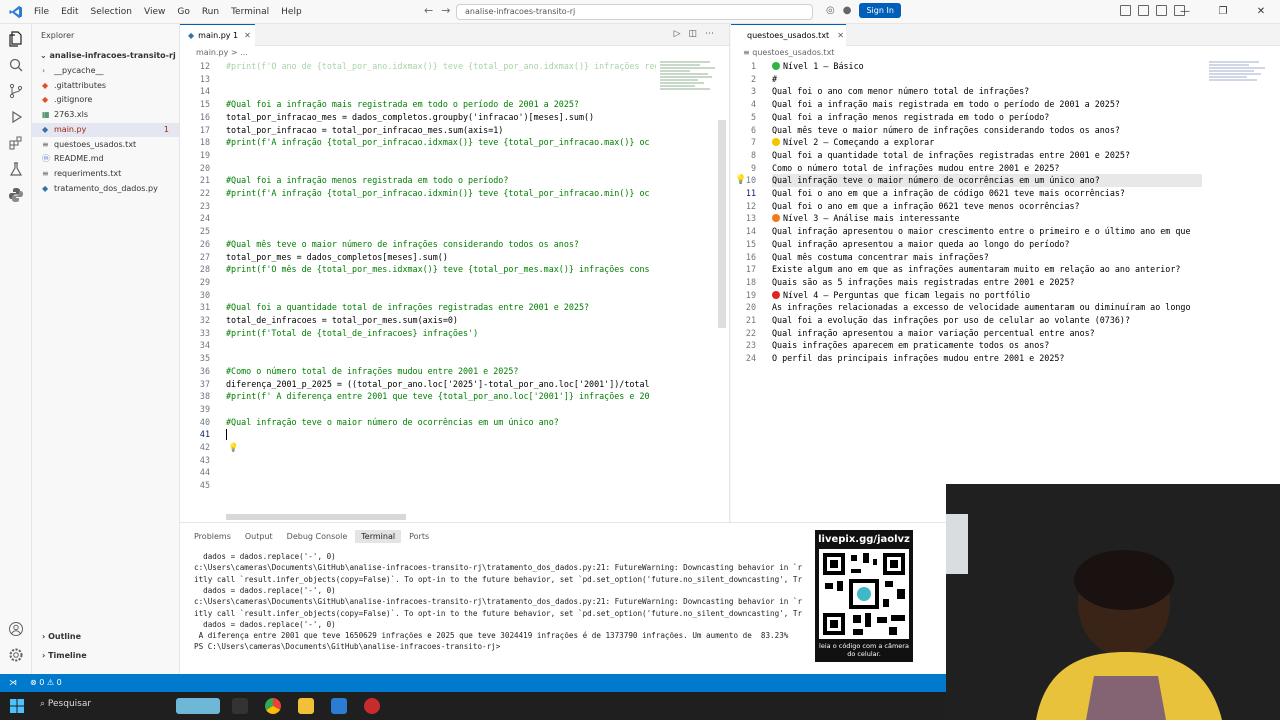 The width and height of the screenshot is (1280, 720). Describe the element at coordinates (69, 12) in the screenshot. I see `menu-item-edit: Edit` at that location.